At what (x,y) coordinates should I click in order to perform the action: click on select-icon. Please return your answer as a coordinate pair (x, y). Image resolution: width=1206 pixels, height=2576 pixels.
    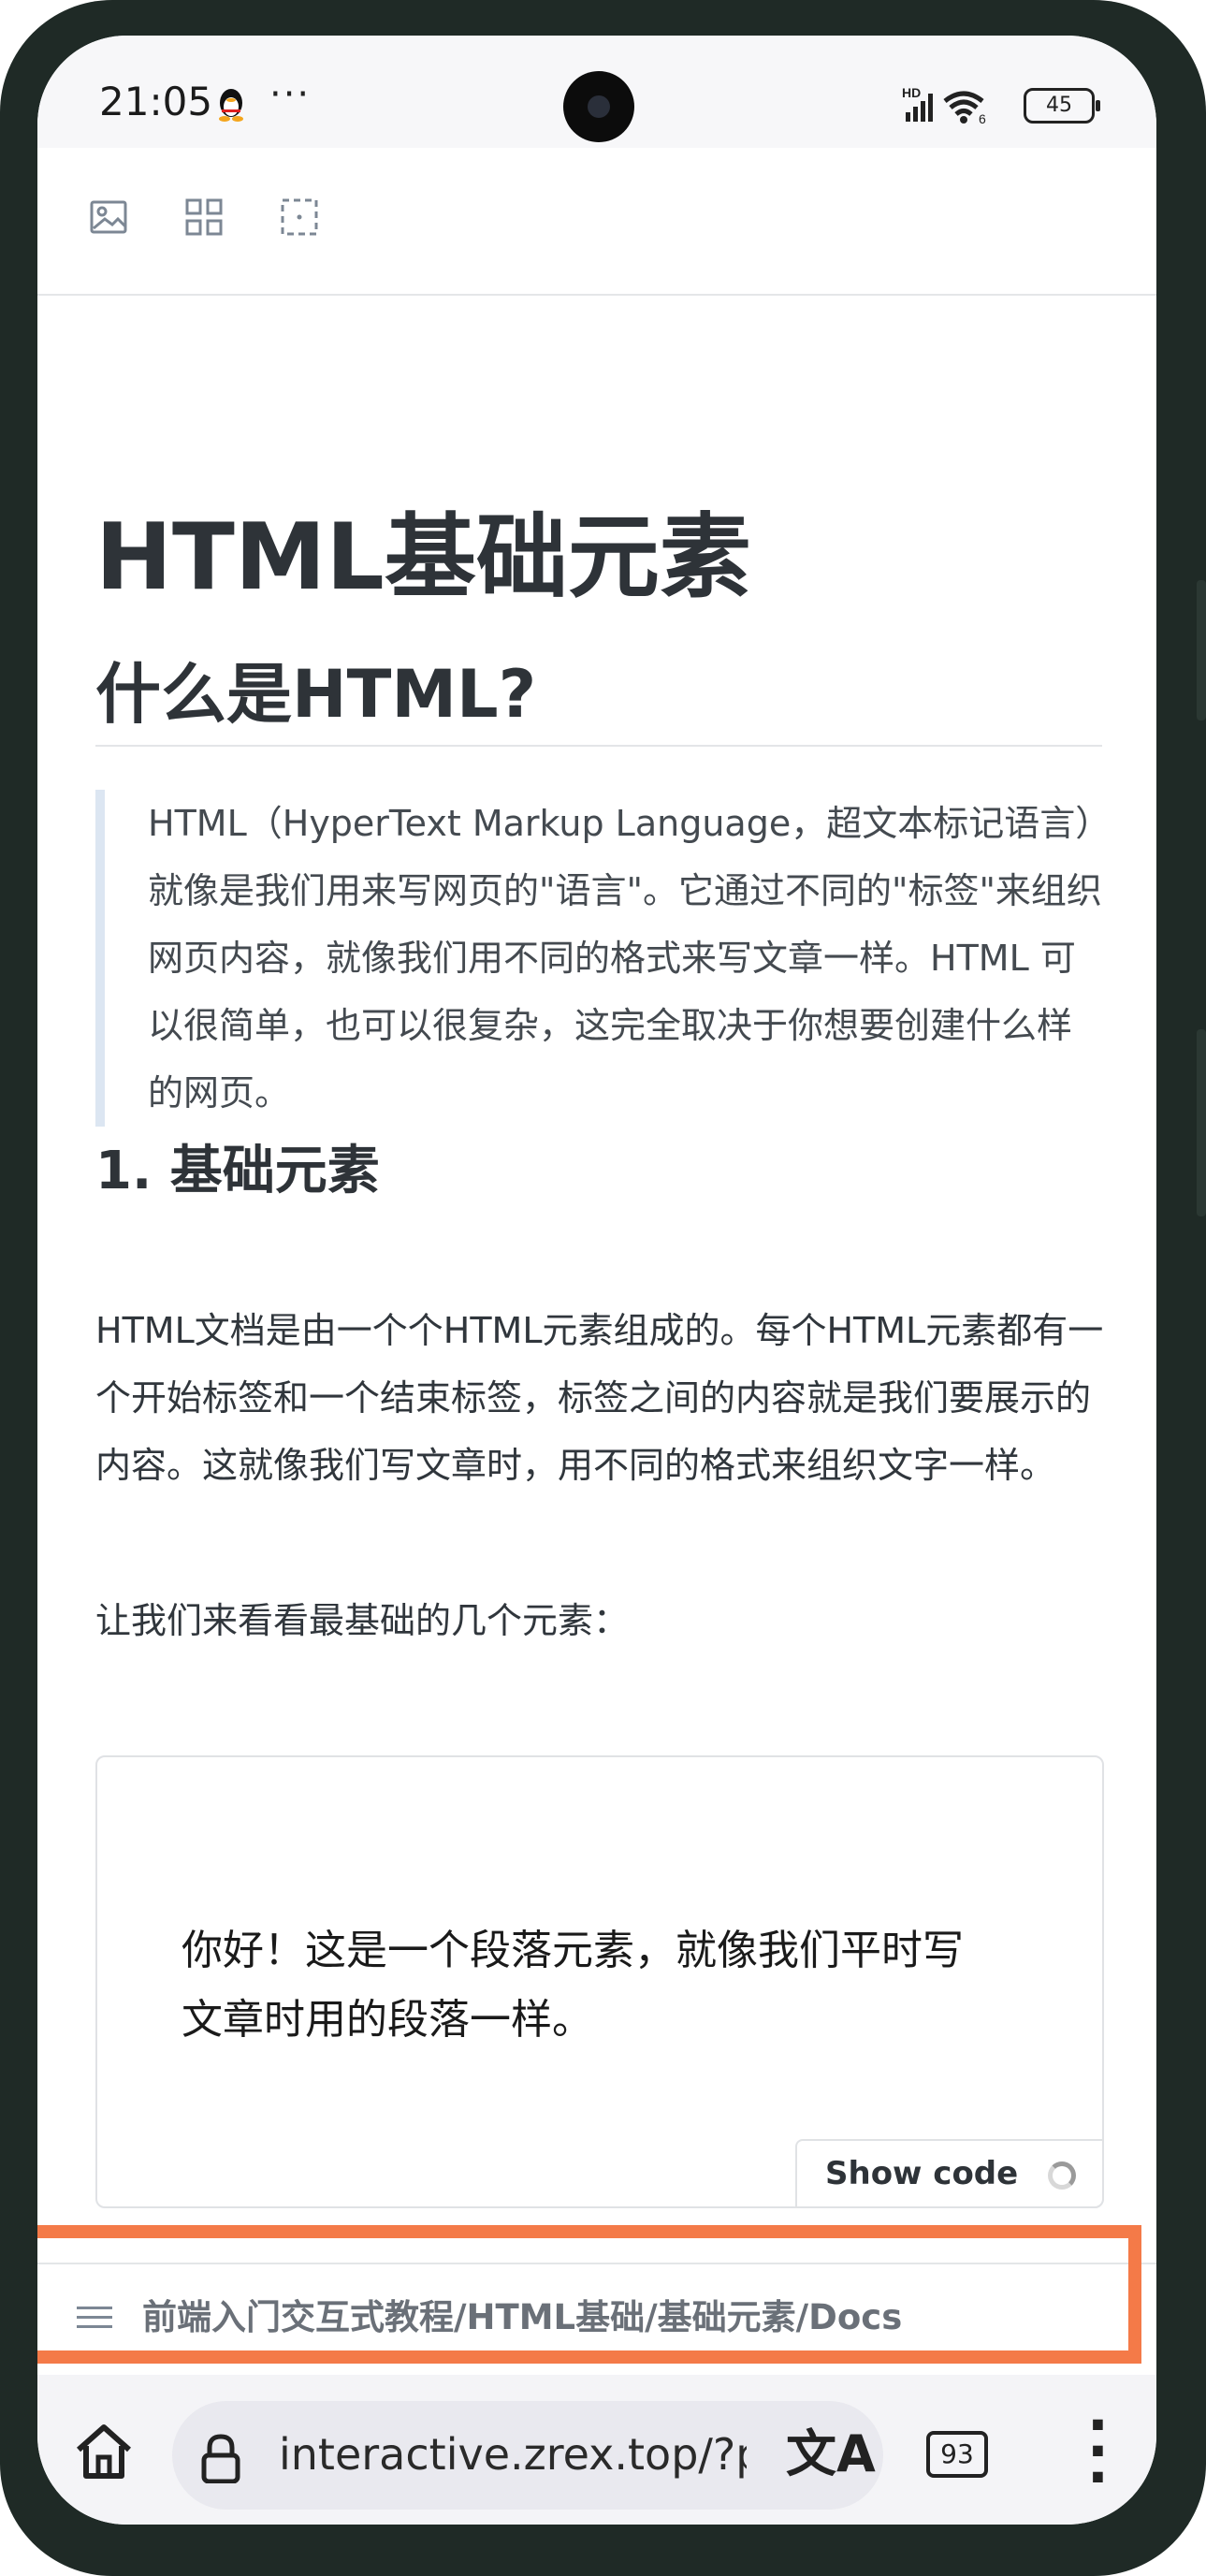
    Looking at the image, I should click on (299, 217).